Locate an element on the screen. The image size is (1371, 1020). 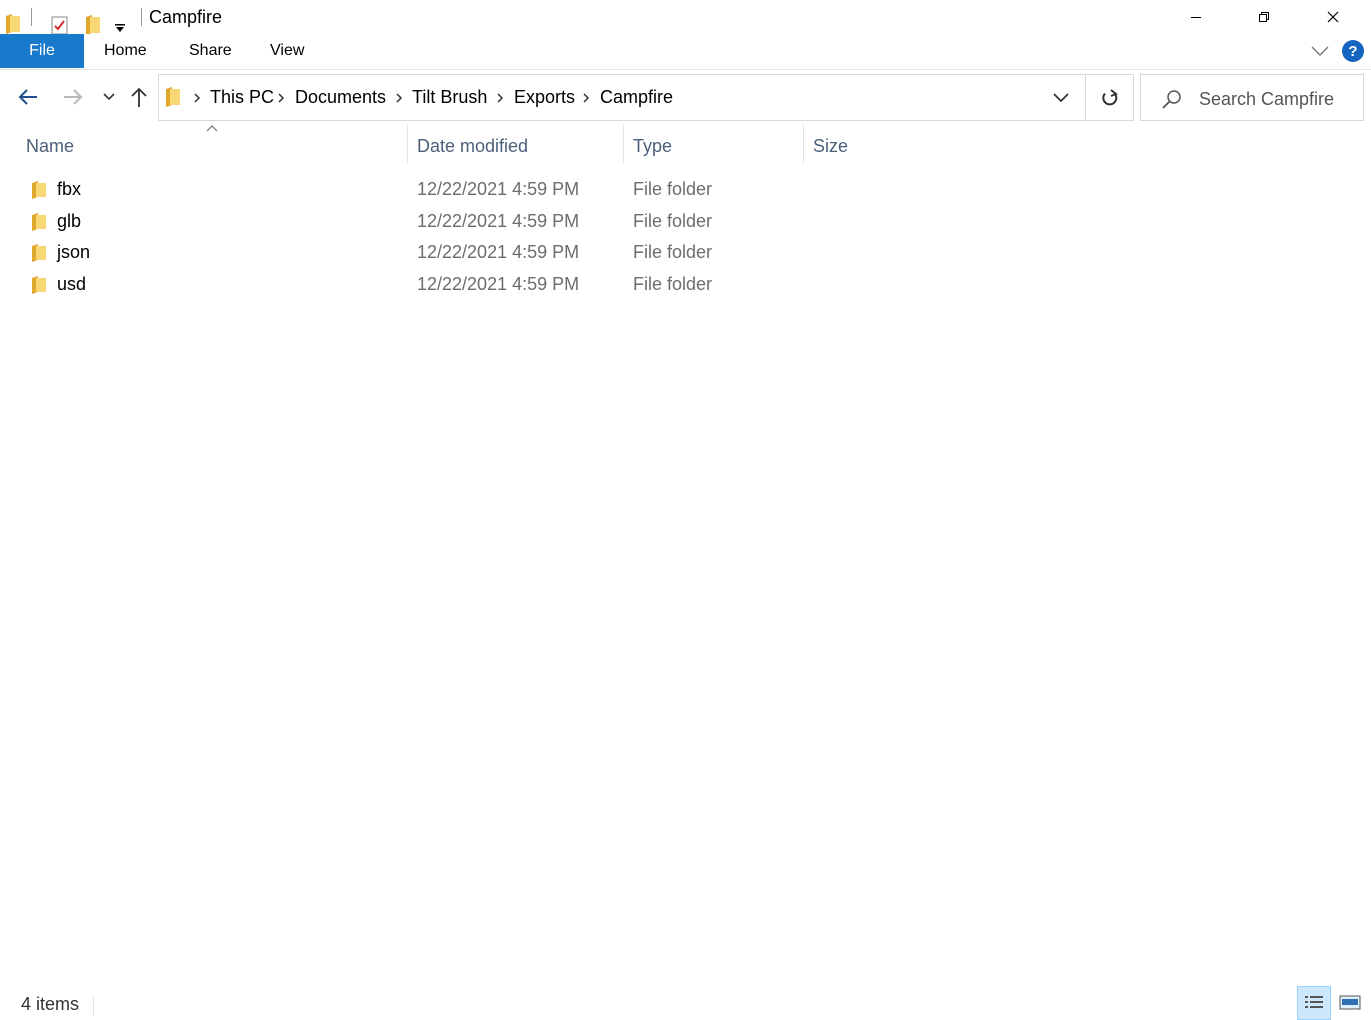
search-icon is located at coordinates (1171, 99).